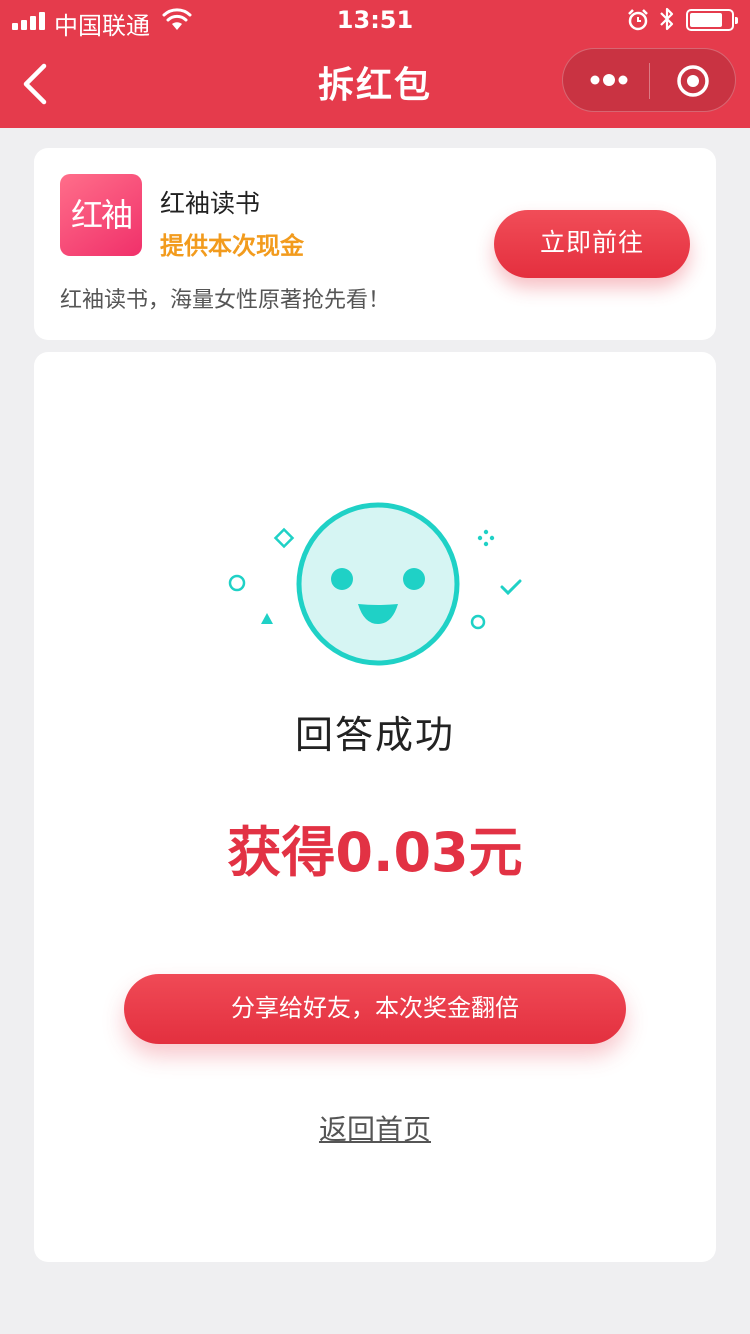  Describe the element at coordinates (374, 735) in the screenshot. I see `result-title: 回答成功` at that location.